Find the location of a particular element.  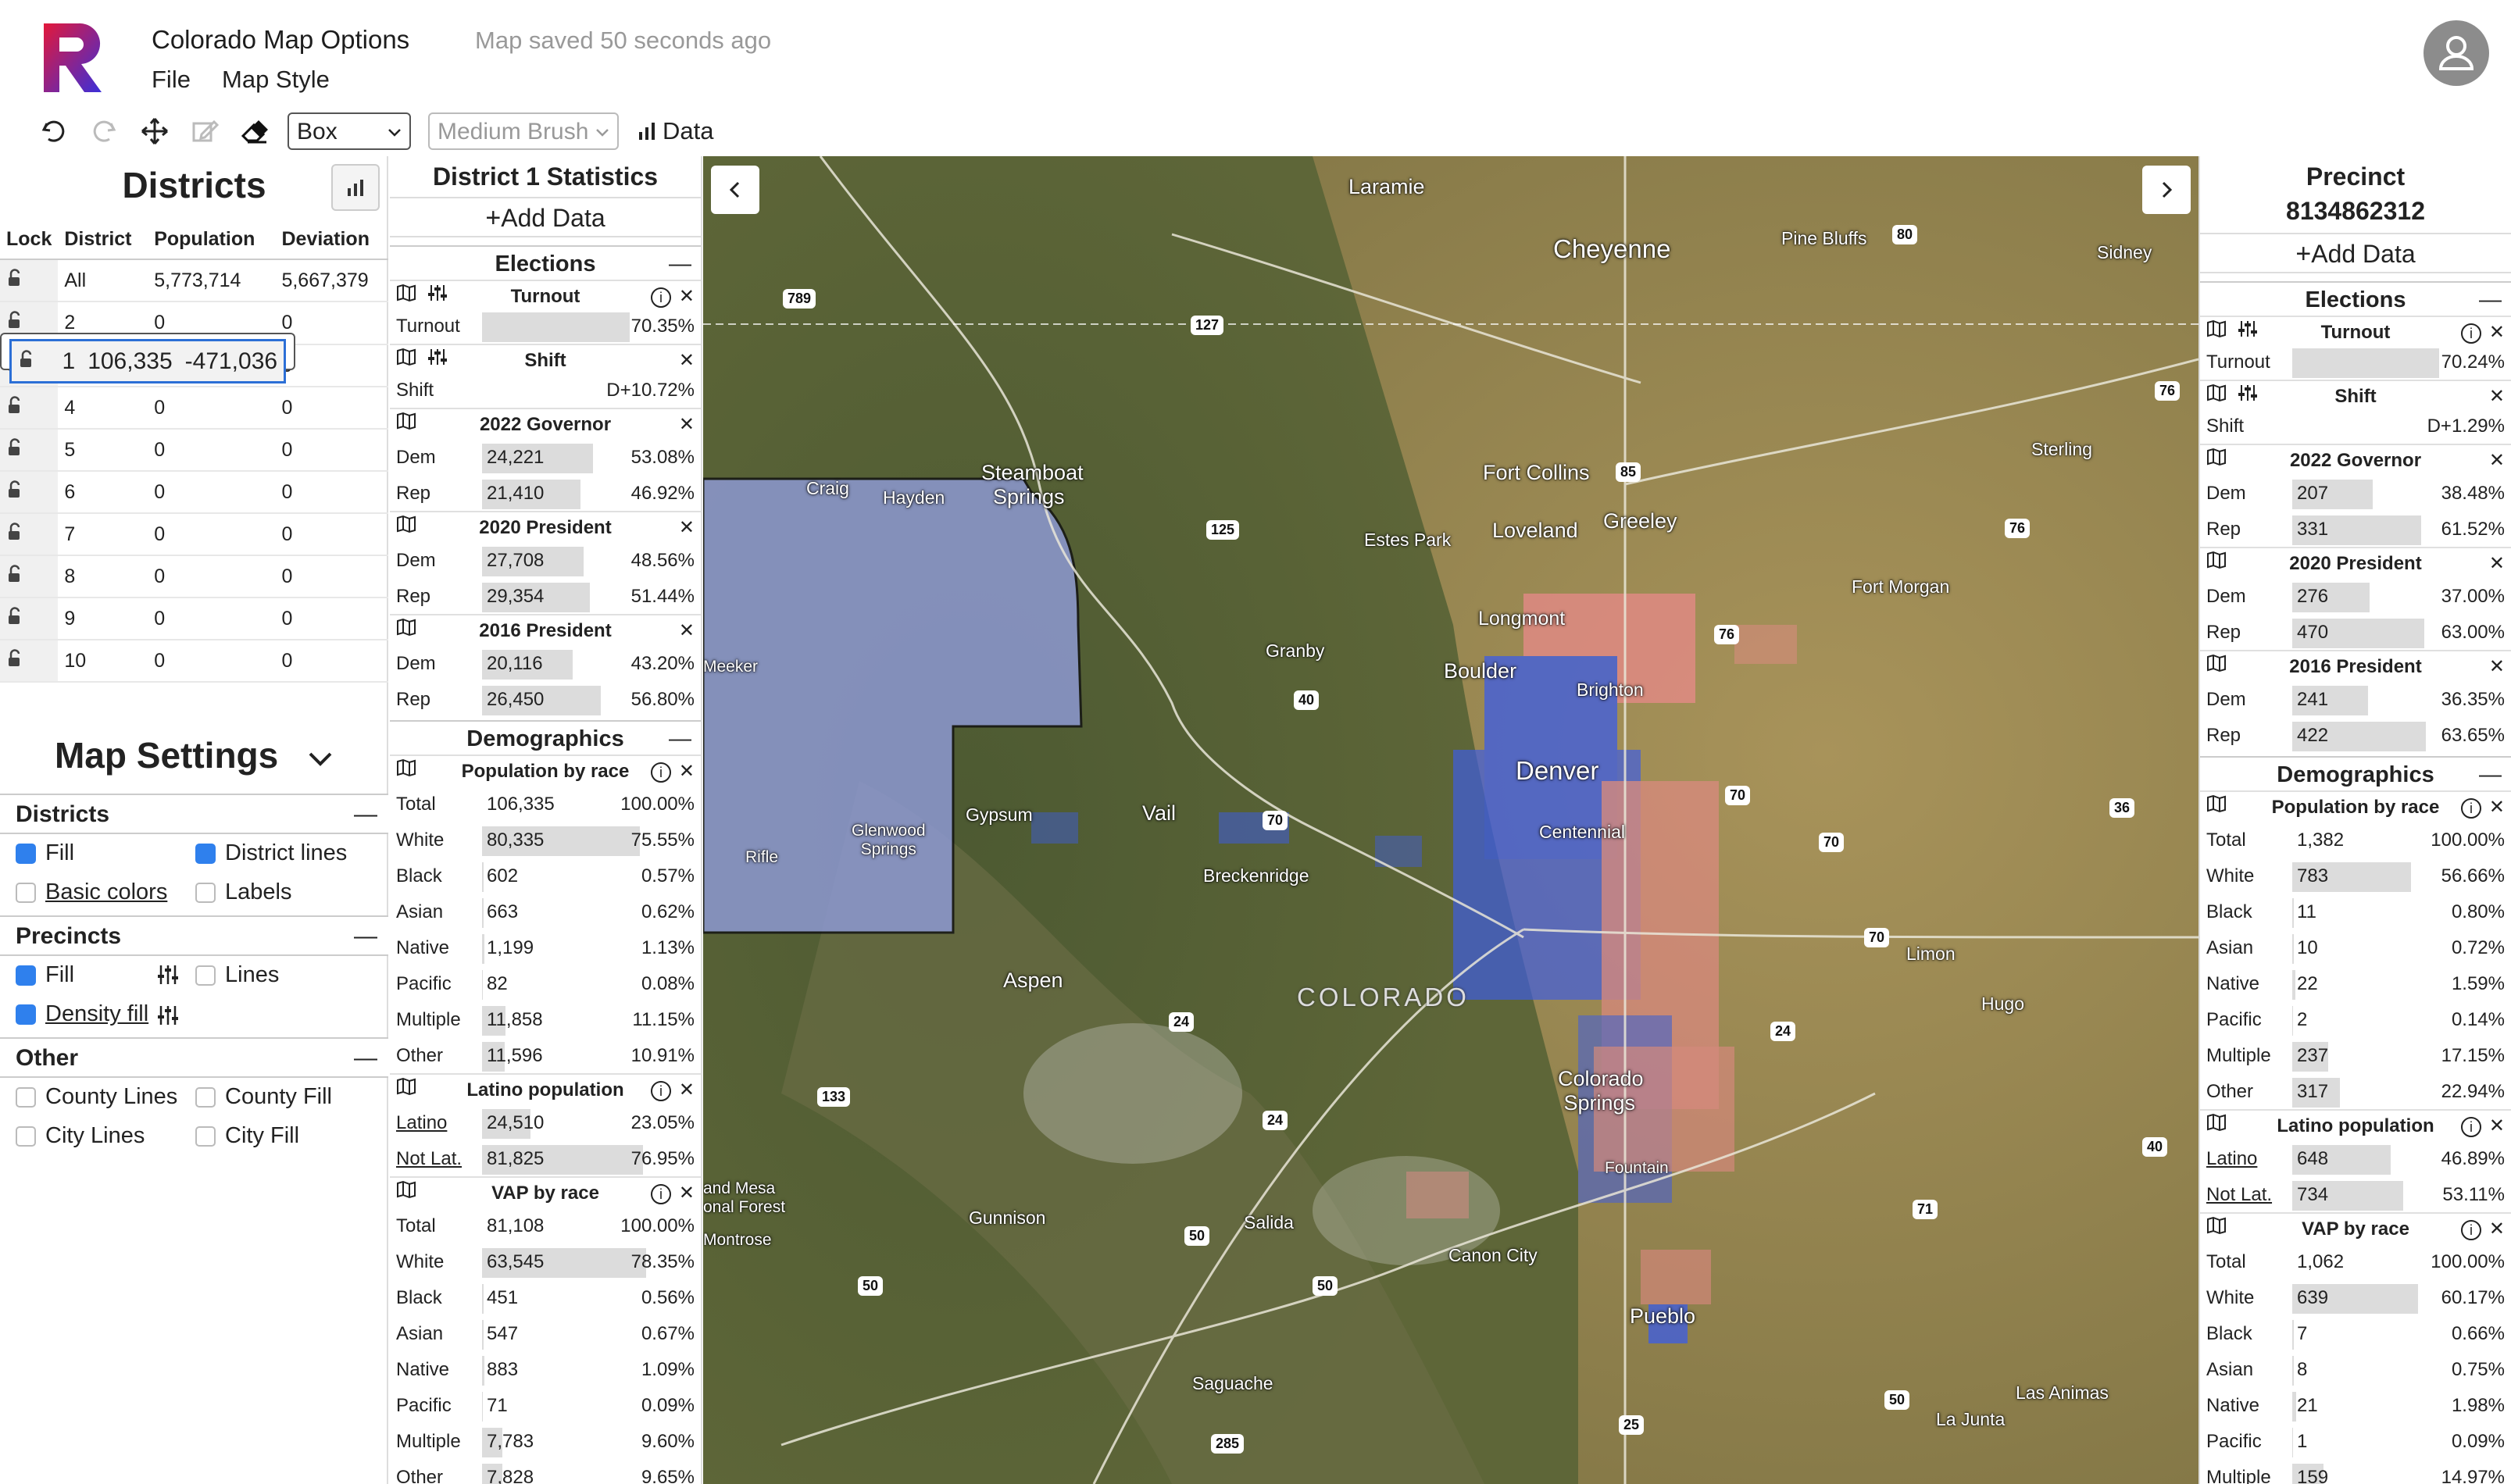

district-row: 700 is located at coordinates (194, 534).